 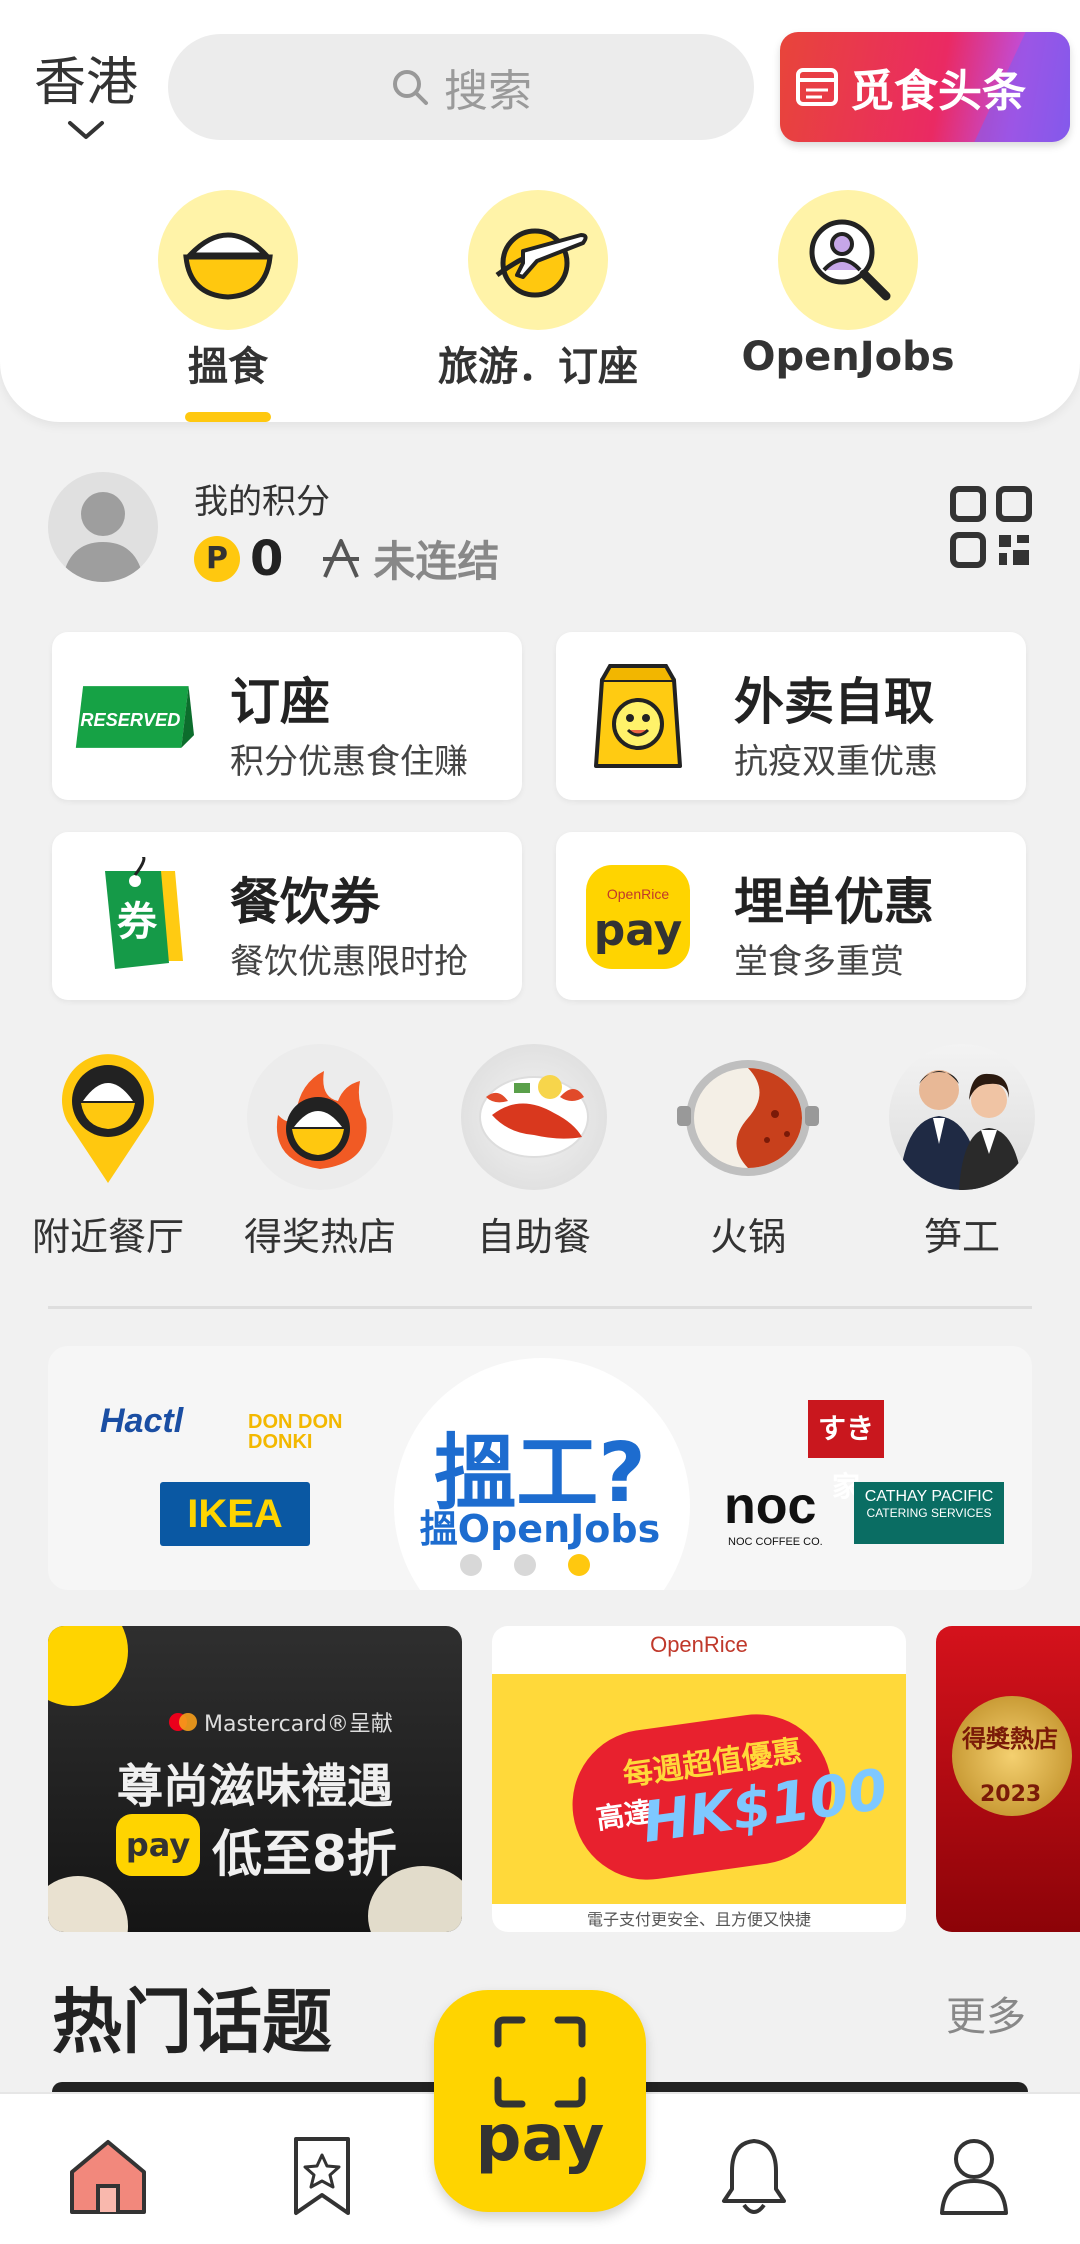 What do you see at coordinates (991, 527) in the screenshot?
I see `qr-code-icon` at bounding box center [991, 527].